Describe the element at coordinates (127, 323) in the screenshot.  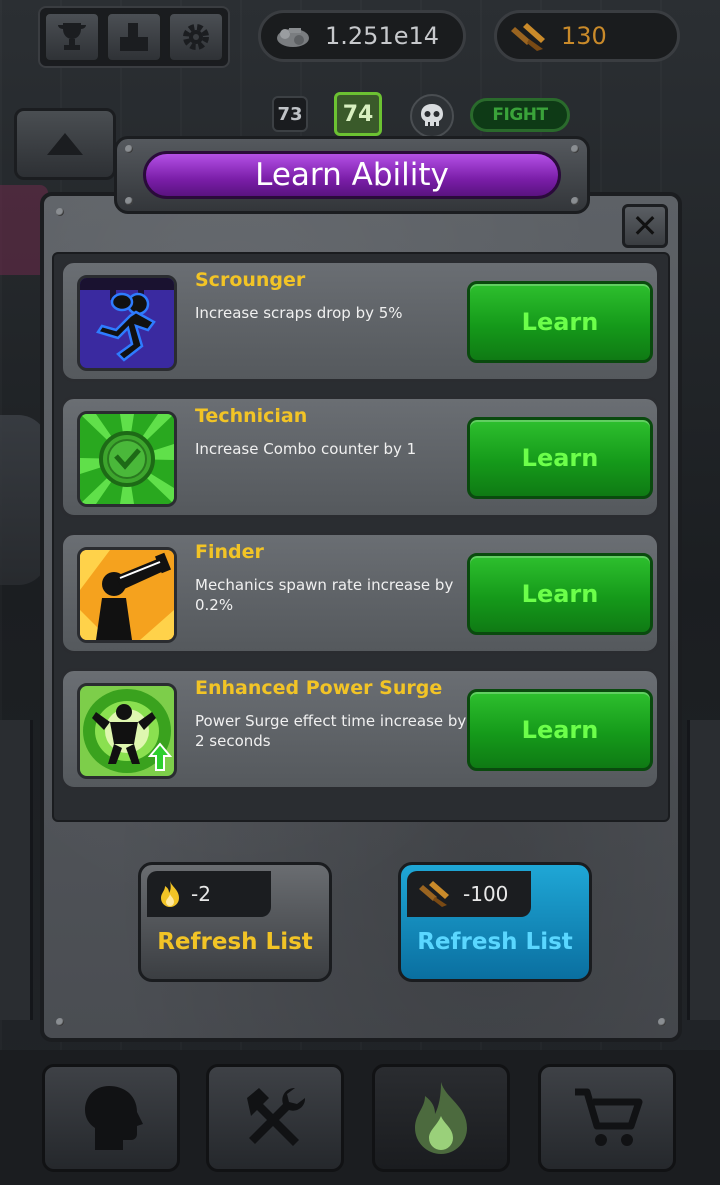
I see `running-thief-icon` at that location.